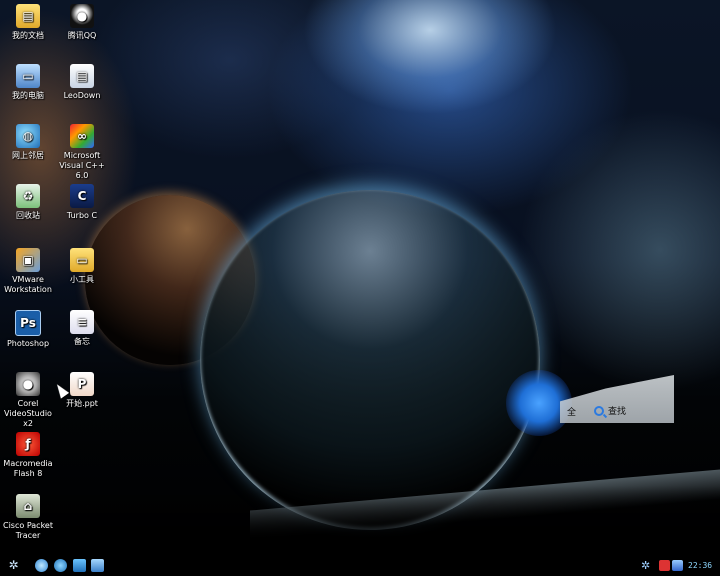 The image size is (720, 576). What do you see at coordinates (645, 565) in the screenshot?
I see `tray-settings-icon: ✲` at bounding box center [645, 565].